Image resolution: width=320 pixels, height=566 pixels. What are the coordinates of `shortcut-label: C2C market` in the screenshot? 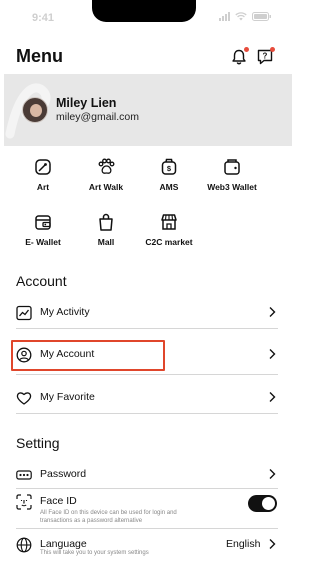 It's located at (169, 242).